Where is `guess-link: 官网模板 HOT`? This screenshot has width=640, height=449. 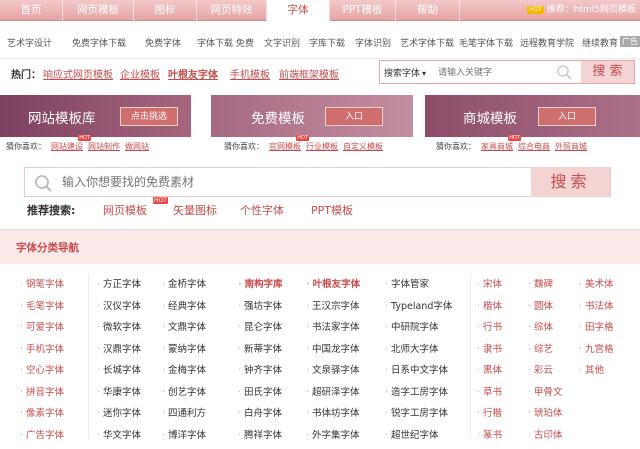
guess-link: 官网模板 HOT is located at coordinates (289, 143).